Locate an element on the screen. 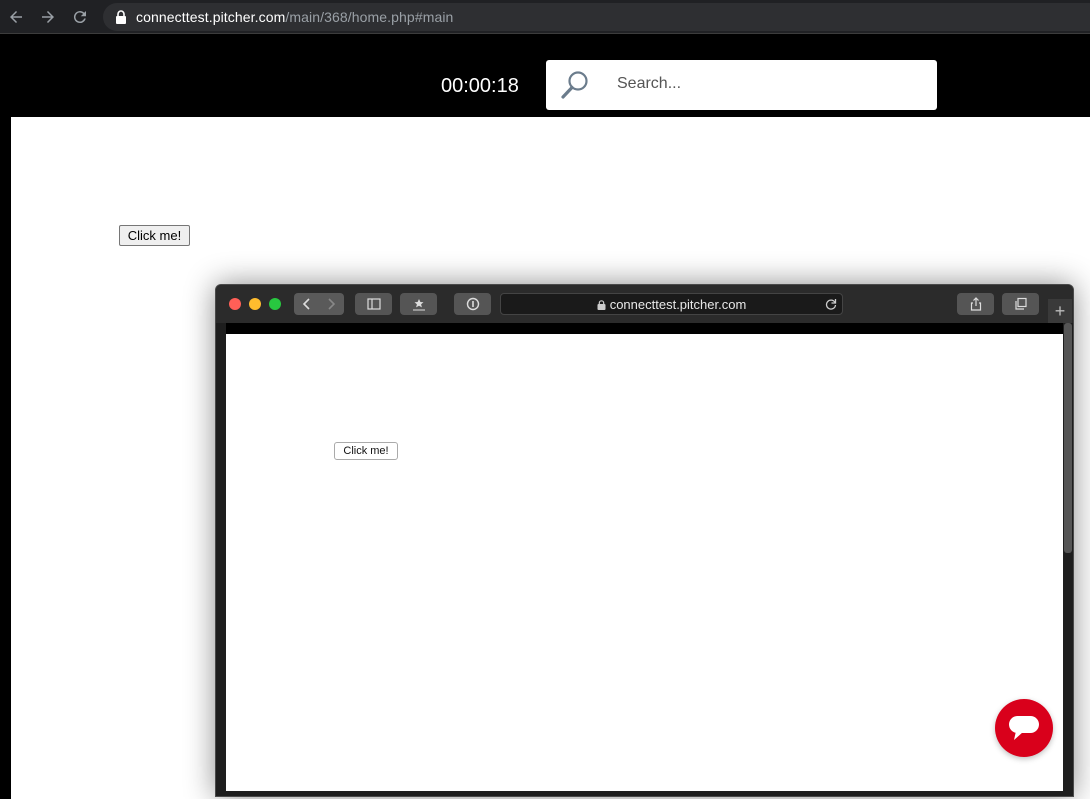  tabs-overview-icon is located at coordinates (1020, 304).